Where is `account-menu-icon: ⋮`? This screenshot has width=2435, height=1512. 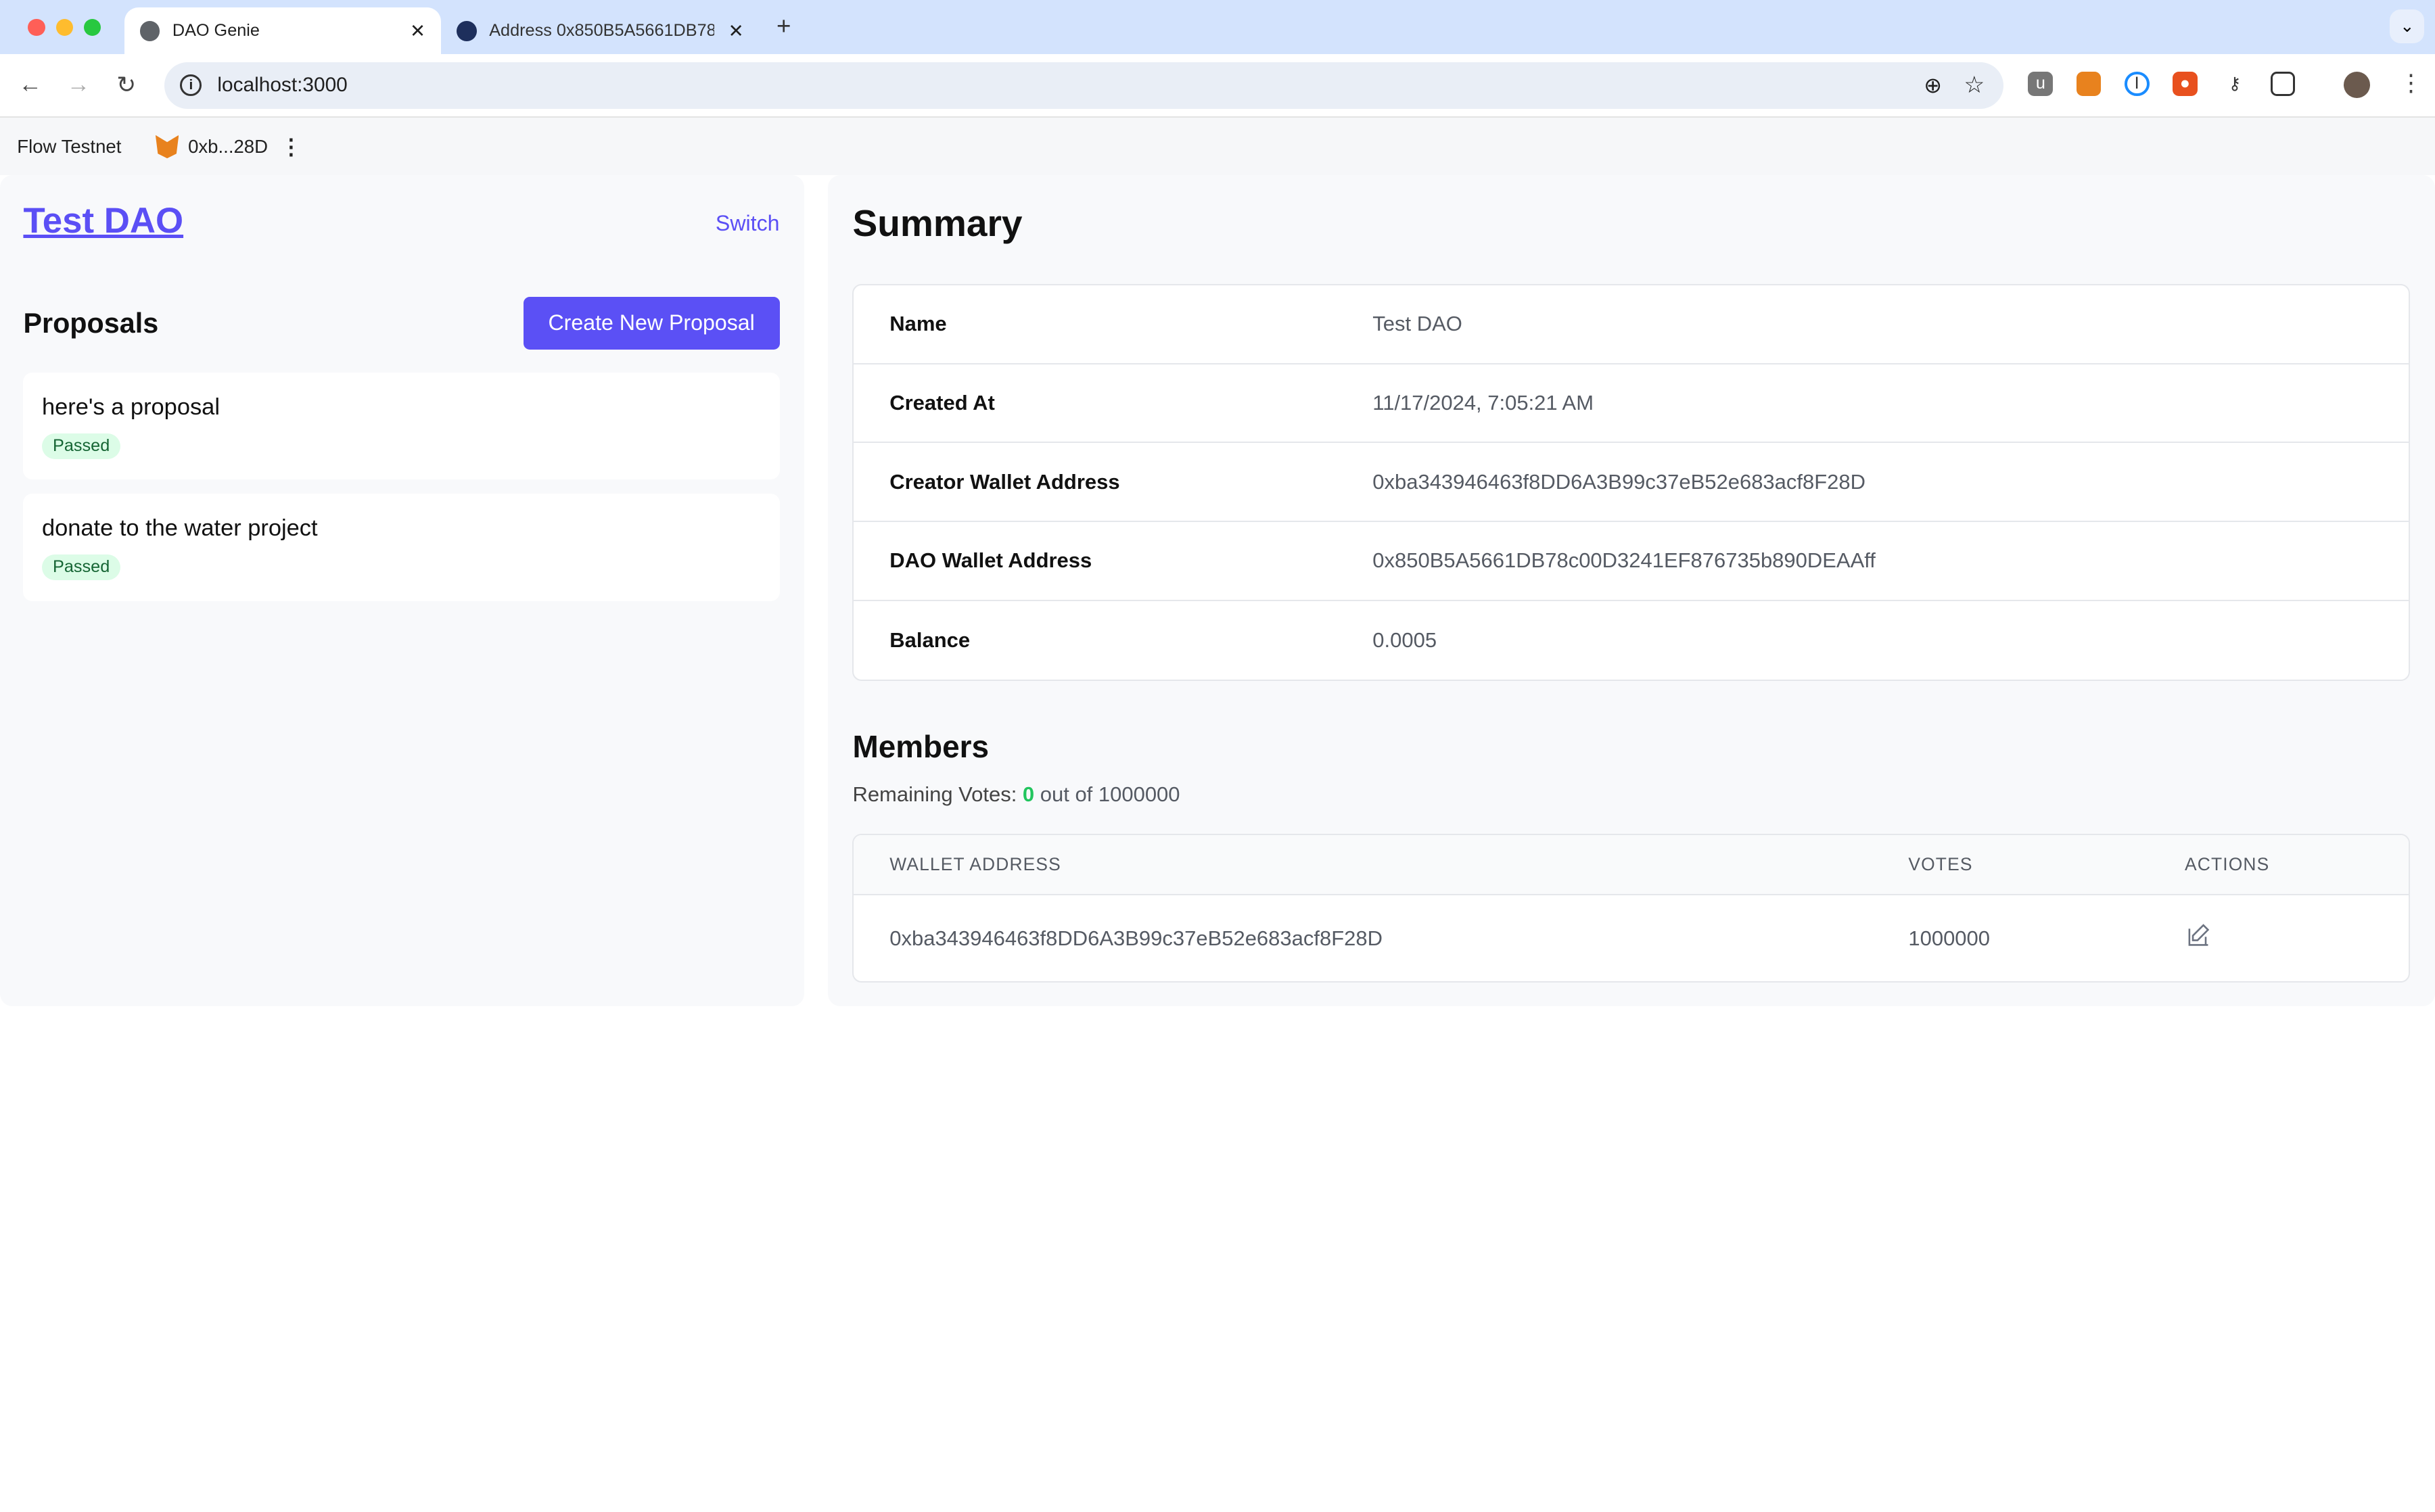
account-menu-icon: ⋮ is located at coordinates (291, 147).